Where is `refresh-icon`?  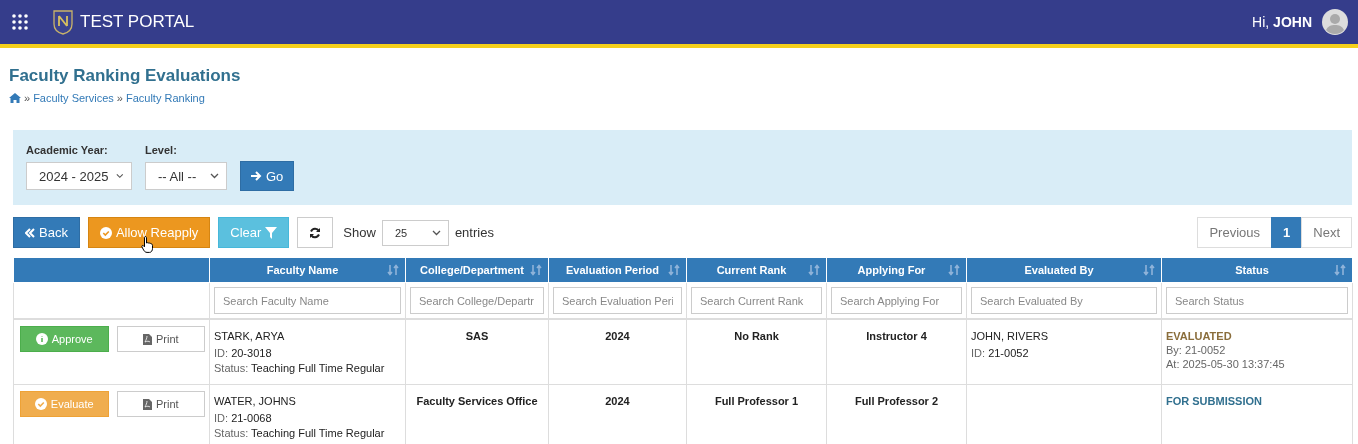
refresh-icon is located at coordinates (315, 232).